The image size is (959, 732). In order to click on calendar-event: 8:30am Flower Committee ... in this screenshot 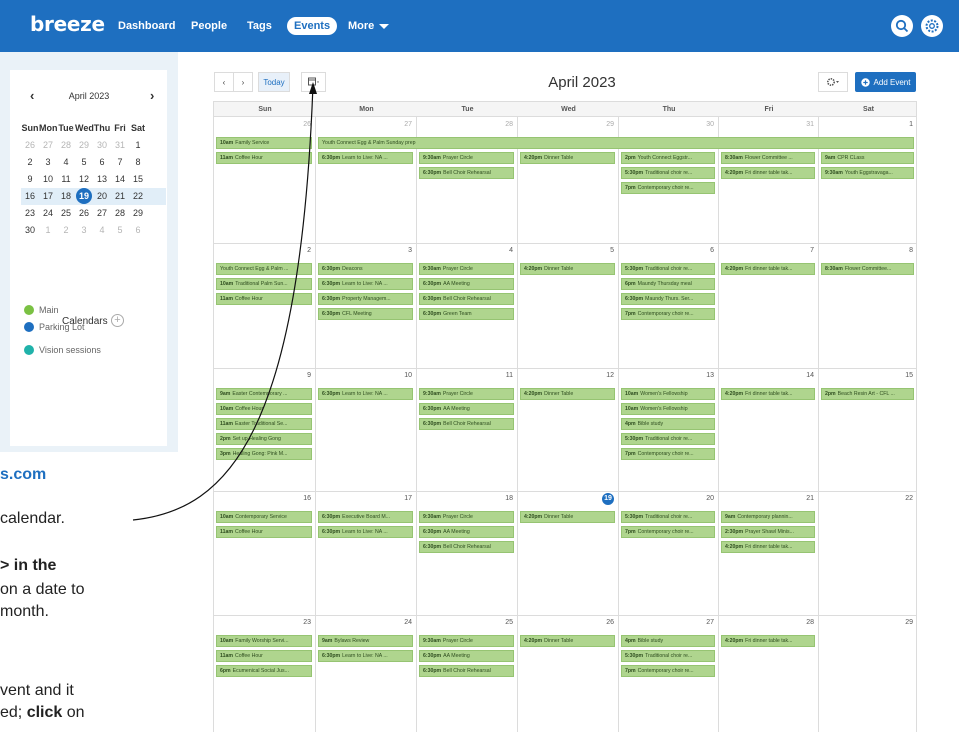, I will do `click(768, 158)`.